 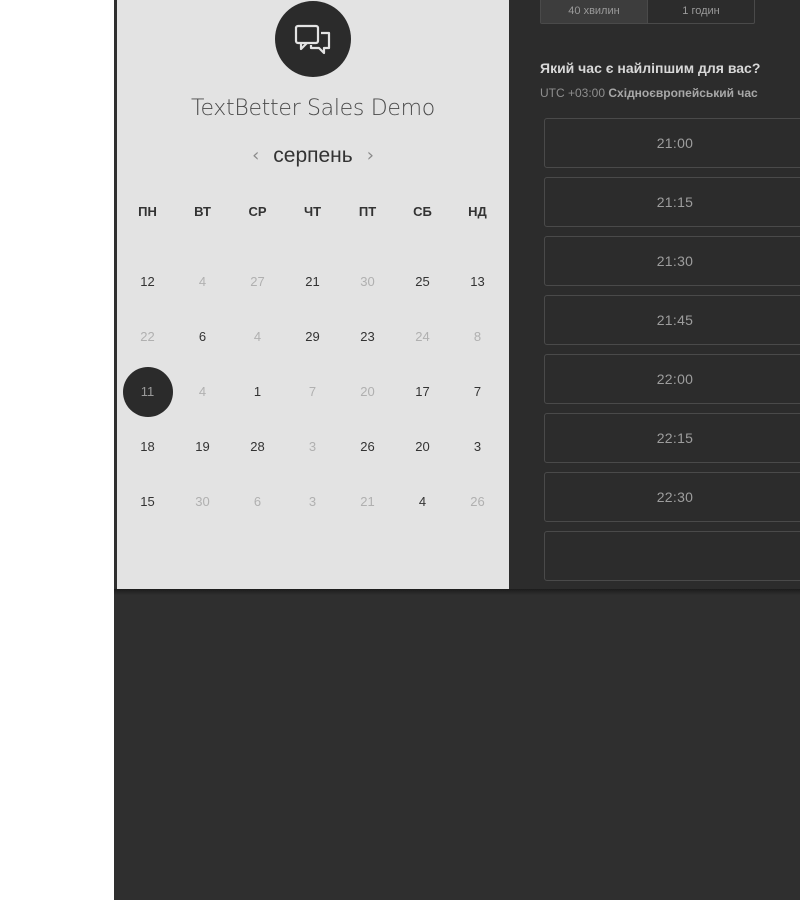 I want to click on calendar-day-number: 18, so click(x=147, y=446).